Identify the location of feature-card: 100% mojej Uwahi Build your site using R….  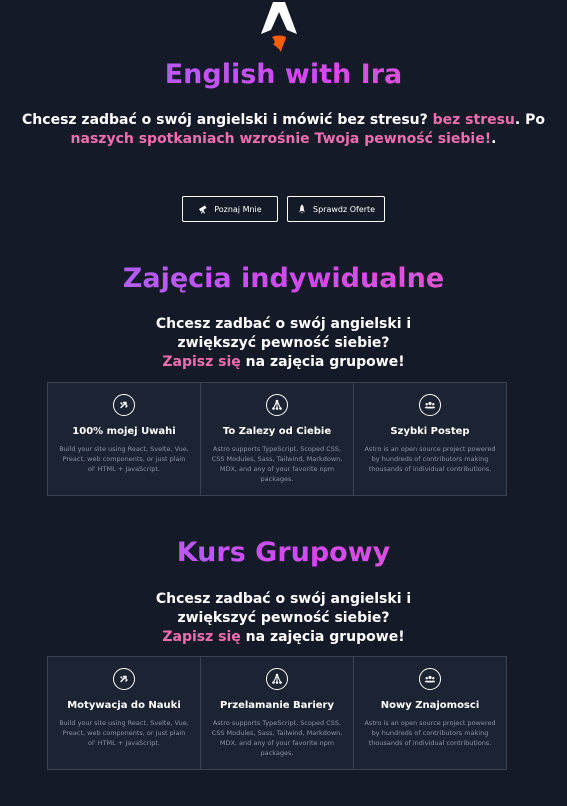
(124, 439).